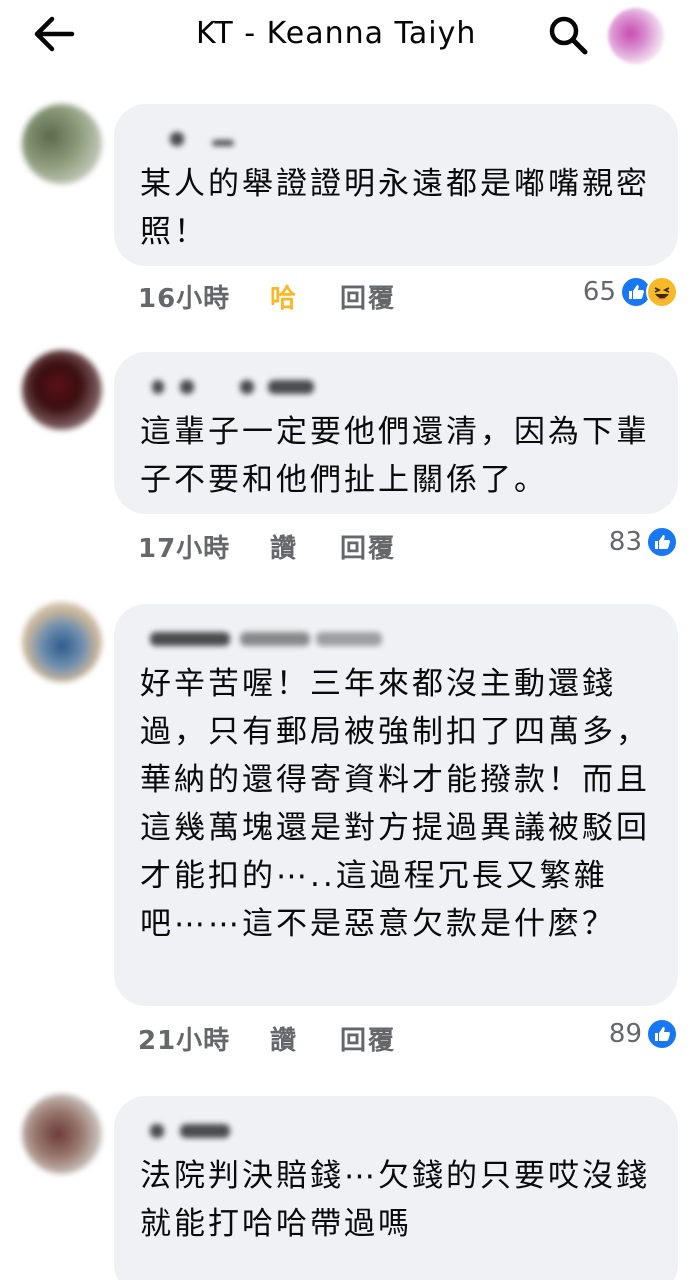 Image resolution: width=700 pixels, height=1280 pixels. What do you see at coordinates (408, 297) in the screenshot?
I see `comment-meta: 16小時 哈 回覆 65` at bounding box center [408, 297].